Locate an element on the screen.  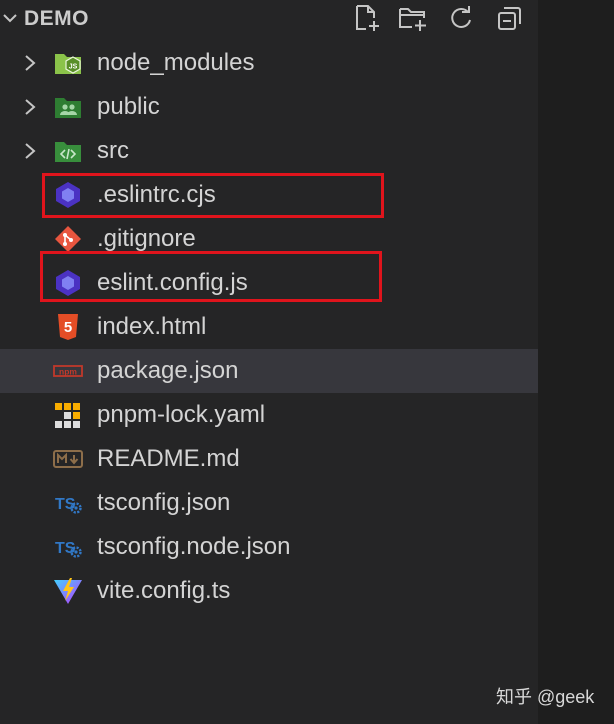
tree-item-src: src is located at coordinates (269, 151).